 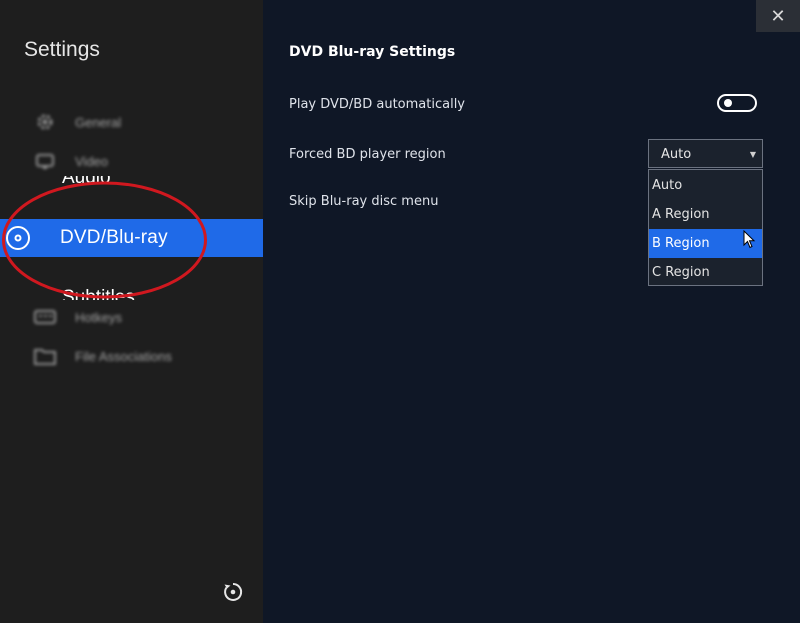 I want to click on gear-icon, so click(x=45, y=122).